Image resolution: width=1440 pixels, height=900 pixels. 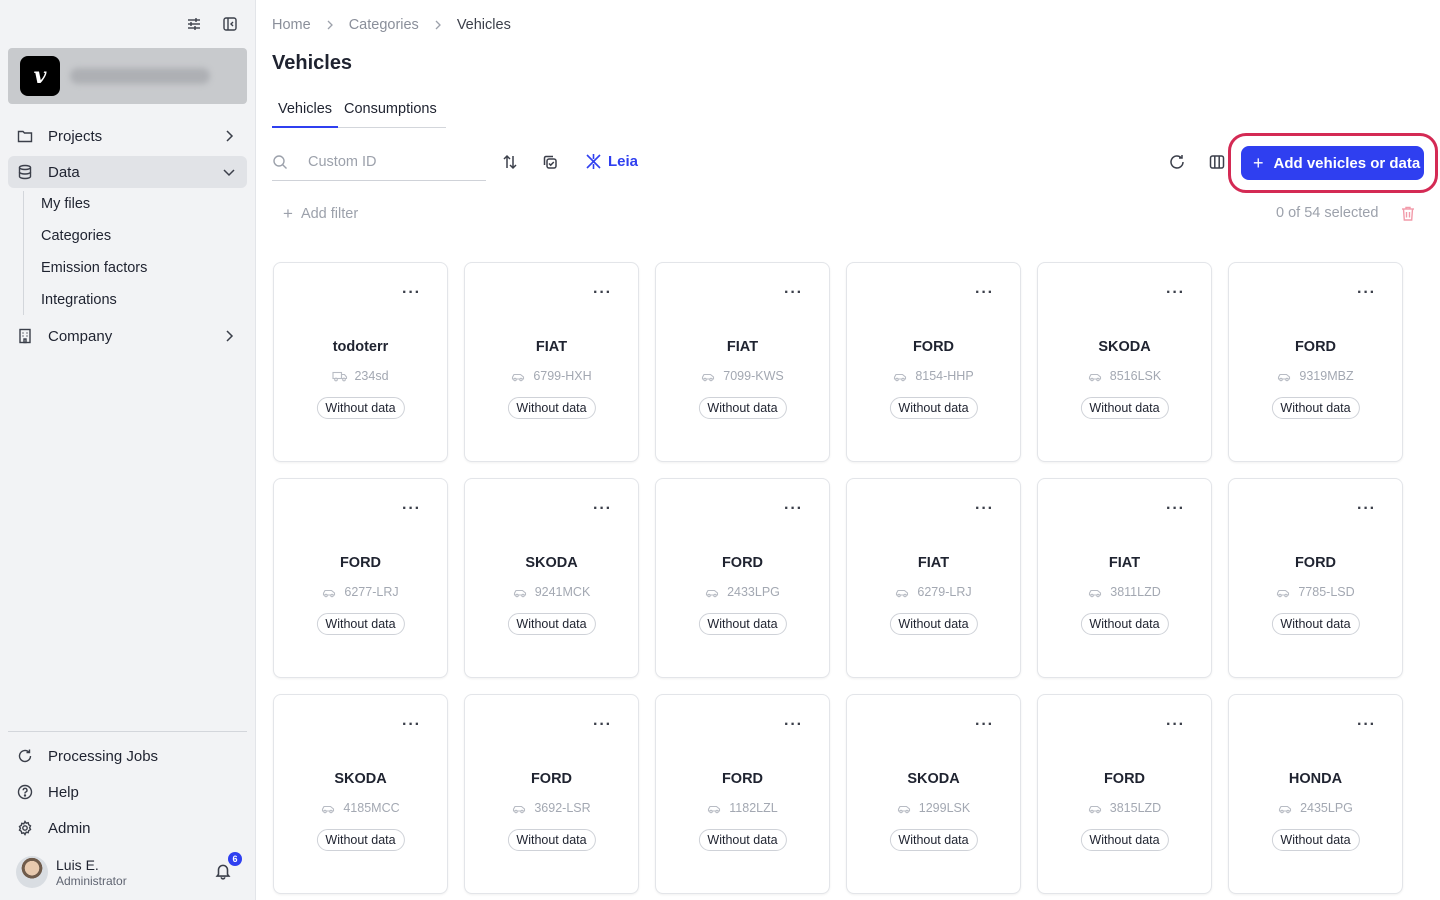 I want to click on sidebar-item-data: Data, so click(x=127, y=172).